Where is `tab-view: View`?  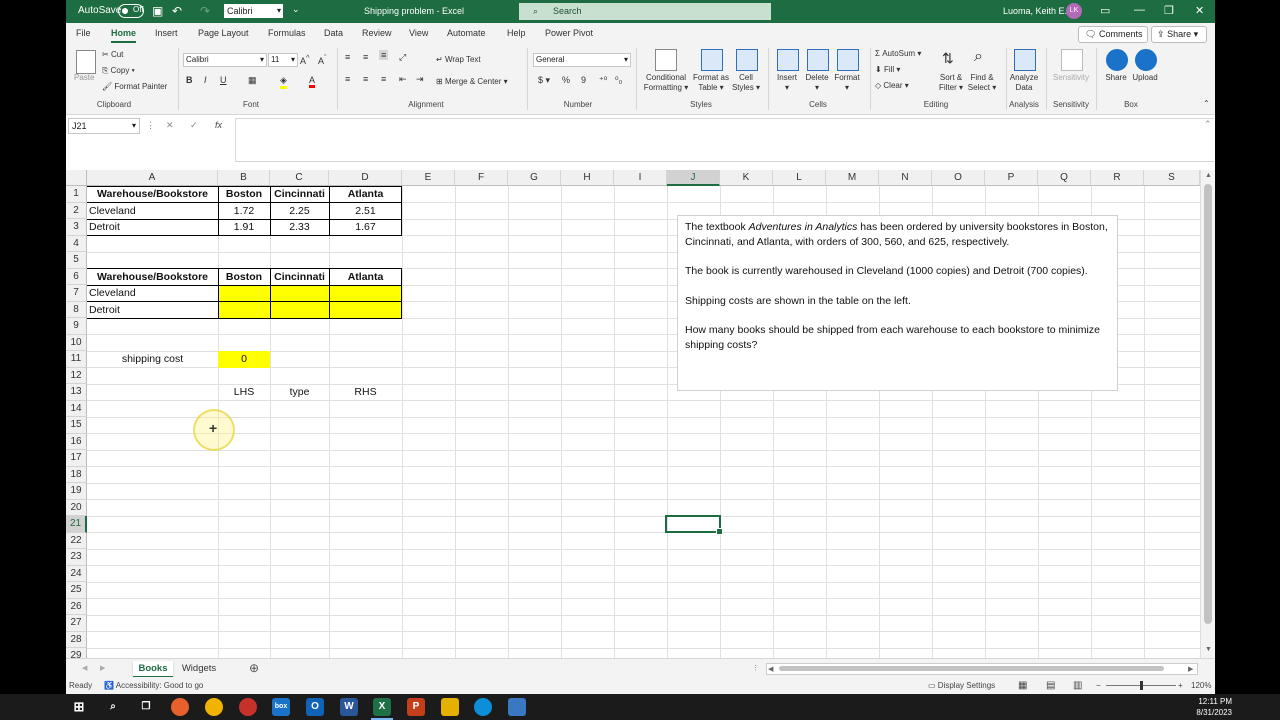
tab-view: View is located at coordinates (418, 33).